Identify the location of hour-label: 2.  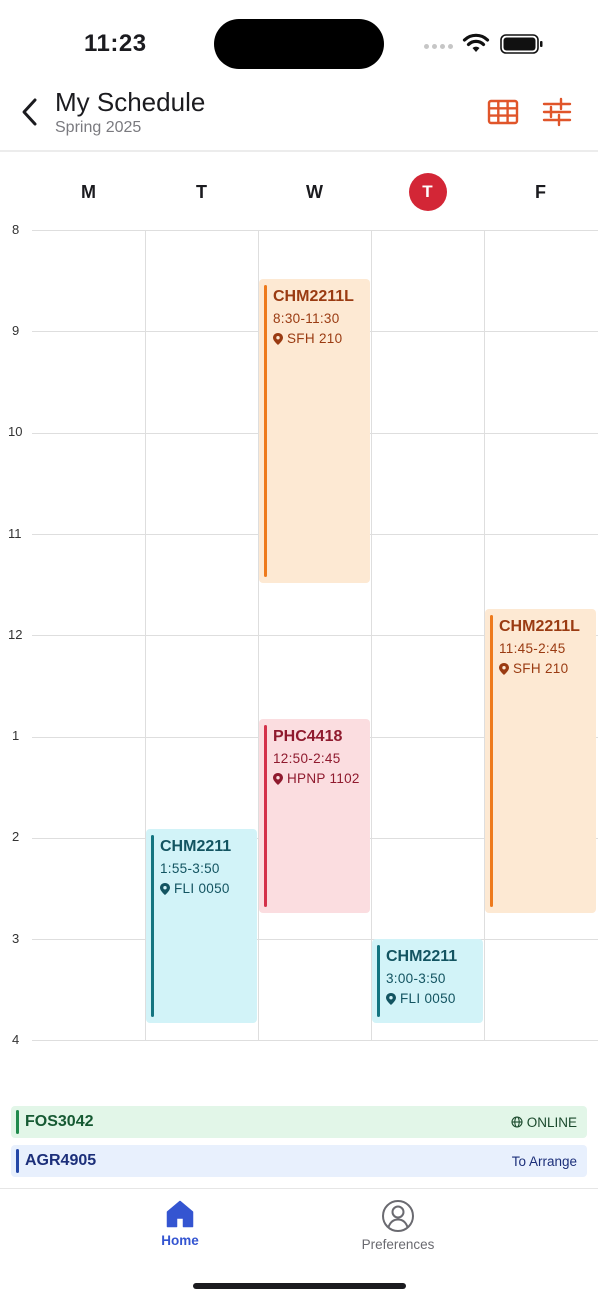
(16, 836).